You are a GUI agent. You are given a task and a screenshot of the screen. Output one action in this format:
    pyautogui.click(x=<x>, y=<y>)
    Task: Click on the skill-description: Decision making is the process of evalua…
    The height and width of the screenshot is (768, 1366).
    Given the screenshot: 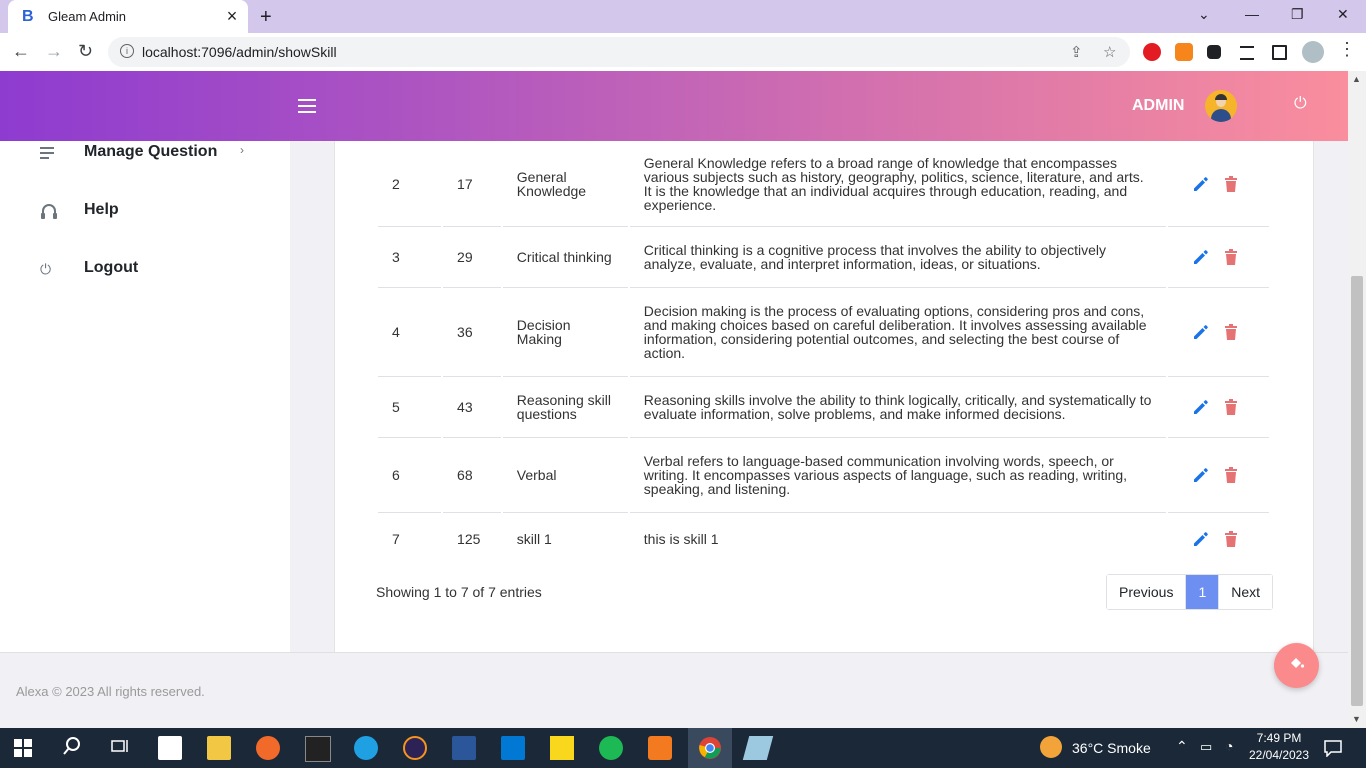 What is the action you would take?
    pyautogui.click(x=898, y=332)
    